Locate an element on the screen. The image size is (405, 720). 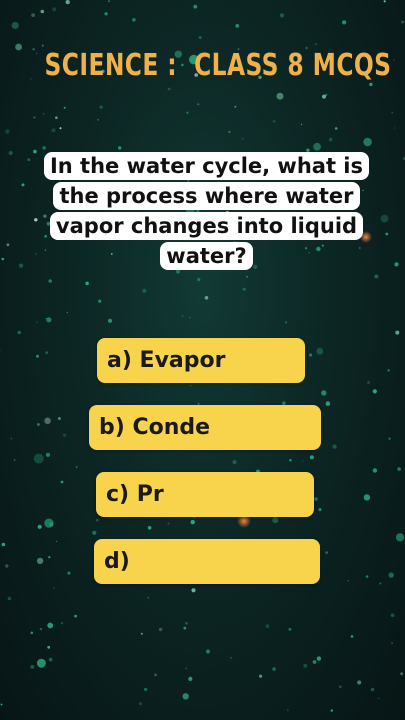
question-line-2: the process where water is located at coordinates (206, 196).